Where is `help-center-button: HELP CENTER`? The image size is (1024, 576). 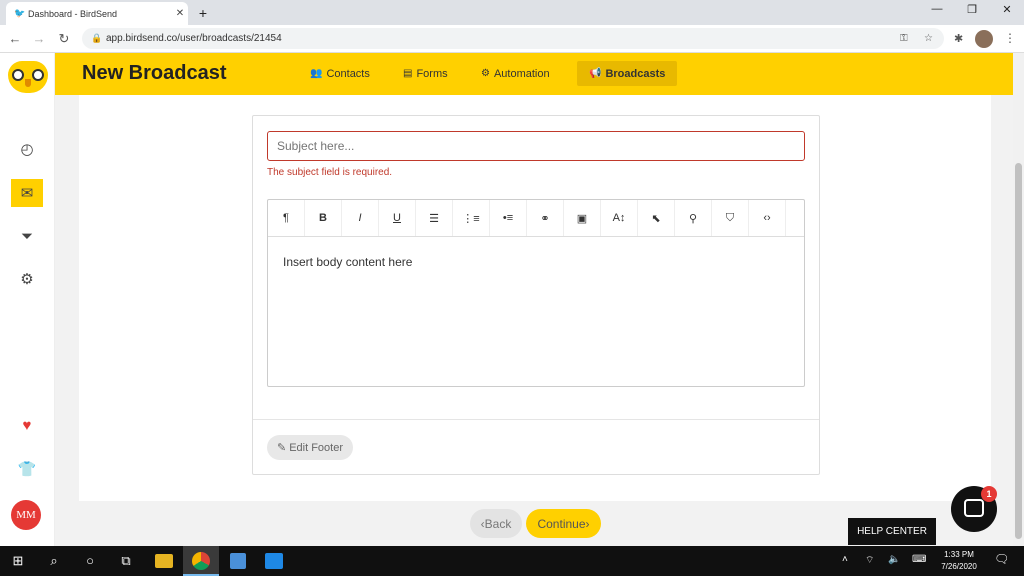
help-center-button: HELP CENTER is located at coordinates (892, 531).